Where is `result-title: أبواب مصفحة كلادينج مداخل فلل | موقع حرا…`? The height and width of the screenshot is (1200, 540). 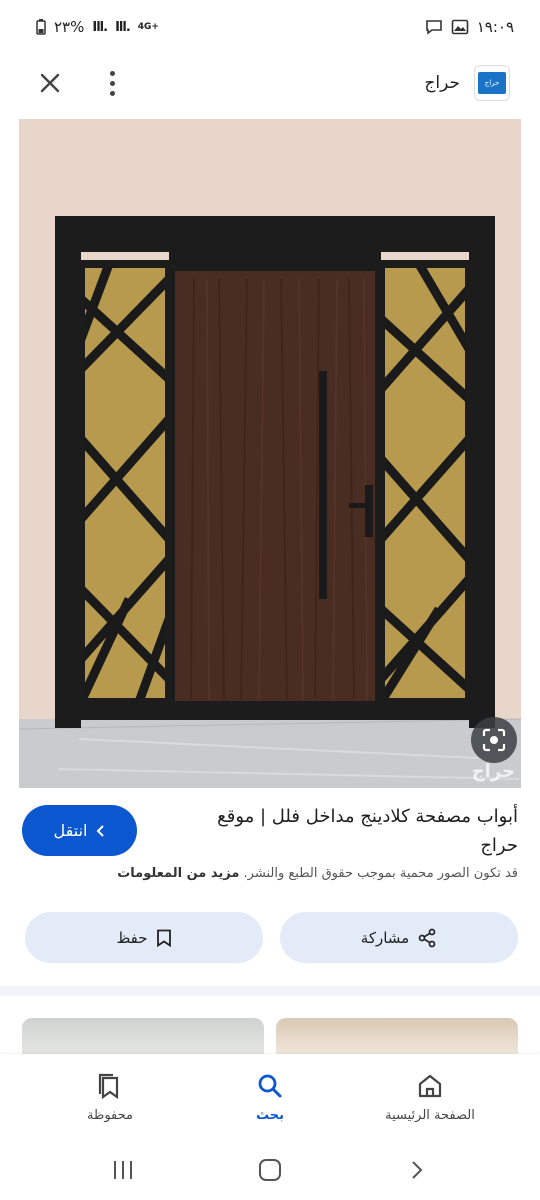
result-title: أبواب مصفحة كلادينج مداخل فلل | موقع حرا… is located at coordinates (348, 831).